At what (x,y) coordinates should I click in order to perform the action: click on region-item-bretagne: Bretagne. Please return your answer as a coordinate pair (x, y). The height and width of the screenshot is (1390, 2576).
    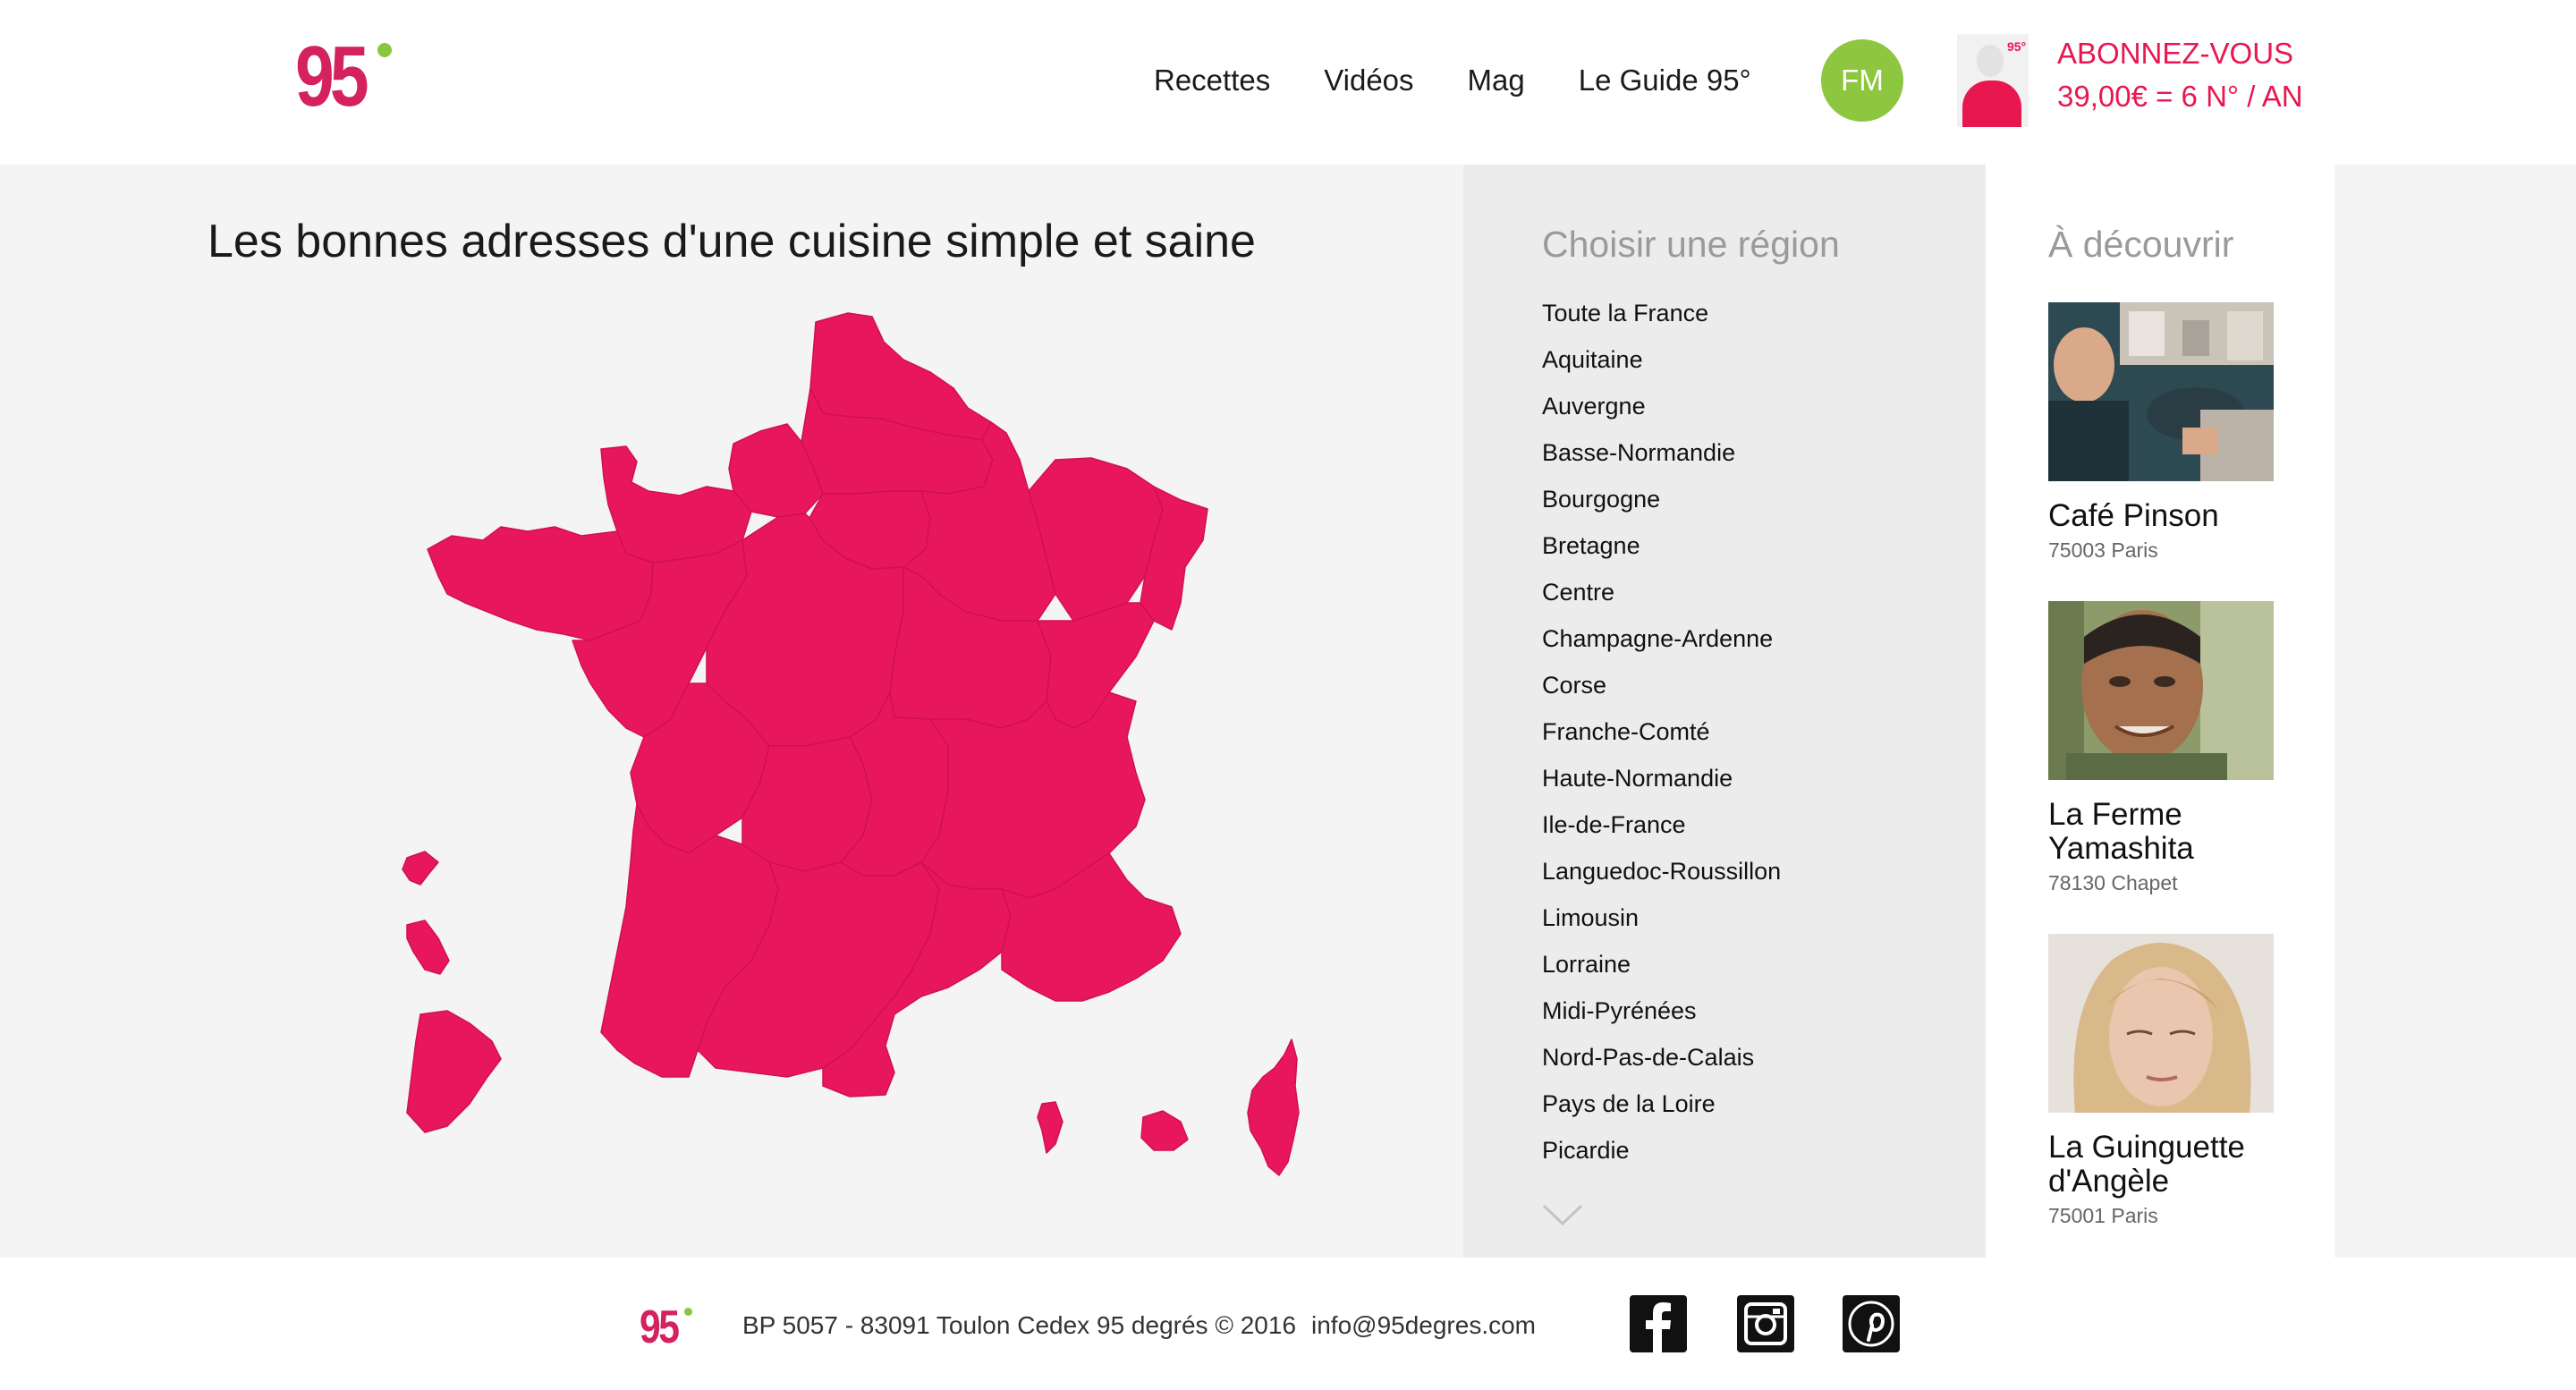
    Looking at the image, I should click on (1747, 545).